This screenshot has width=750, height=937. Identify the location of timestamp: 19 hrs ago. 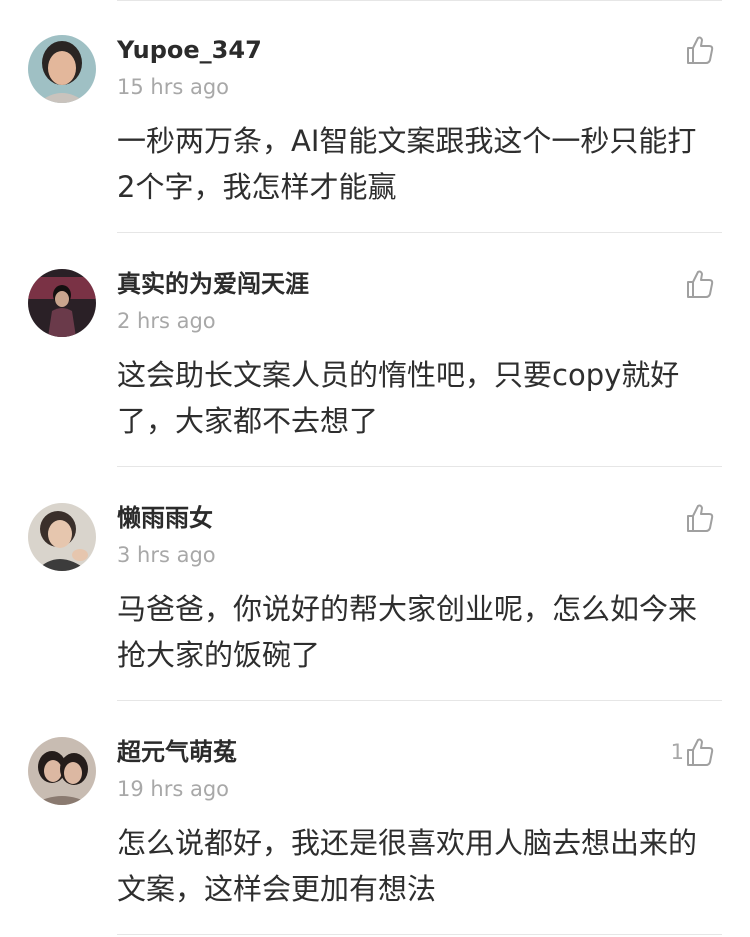
(173, 789).